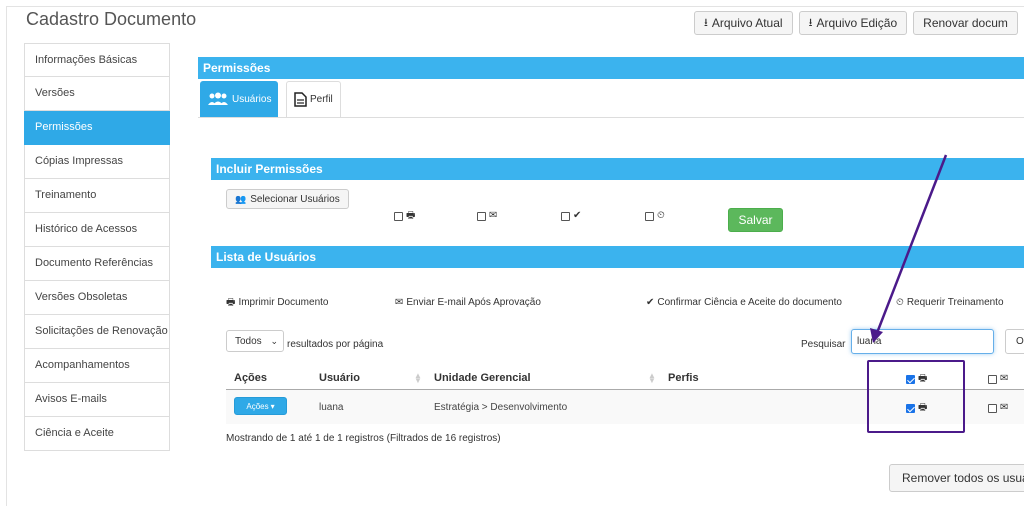 The height and width of the screenshot is (506, 1024). What do you see at coordinates (97, 298) in the screenshot?
I see `sidebar-item-versoes-obsoletas: Versões Obsoletas` at bounding box center [97, 298].